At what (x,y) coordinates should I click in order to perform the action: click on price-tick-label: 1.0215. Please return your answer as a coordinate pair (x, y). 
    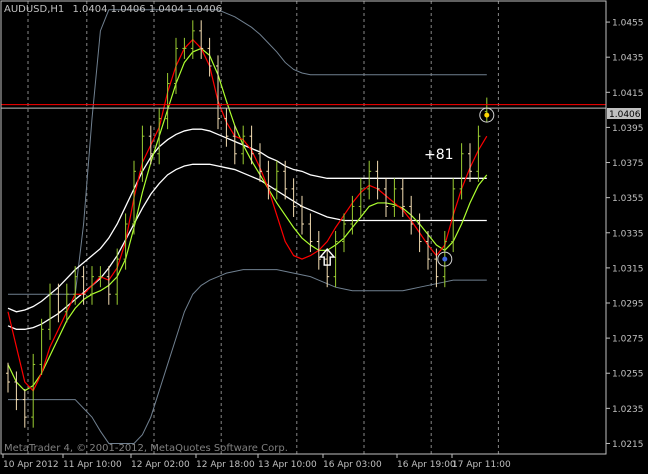
    Looking at the image, I should click on (628, 445).